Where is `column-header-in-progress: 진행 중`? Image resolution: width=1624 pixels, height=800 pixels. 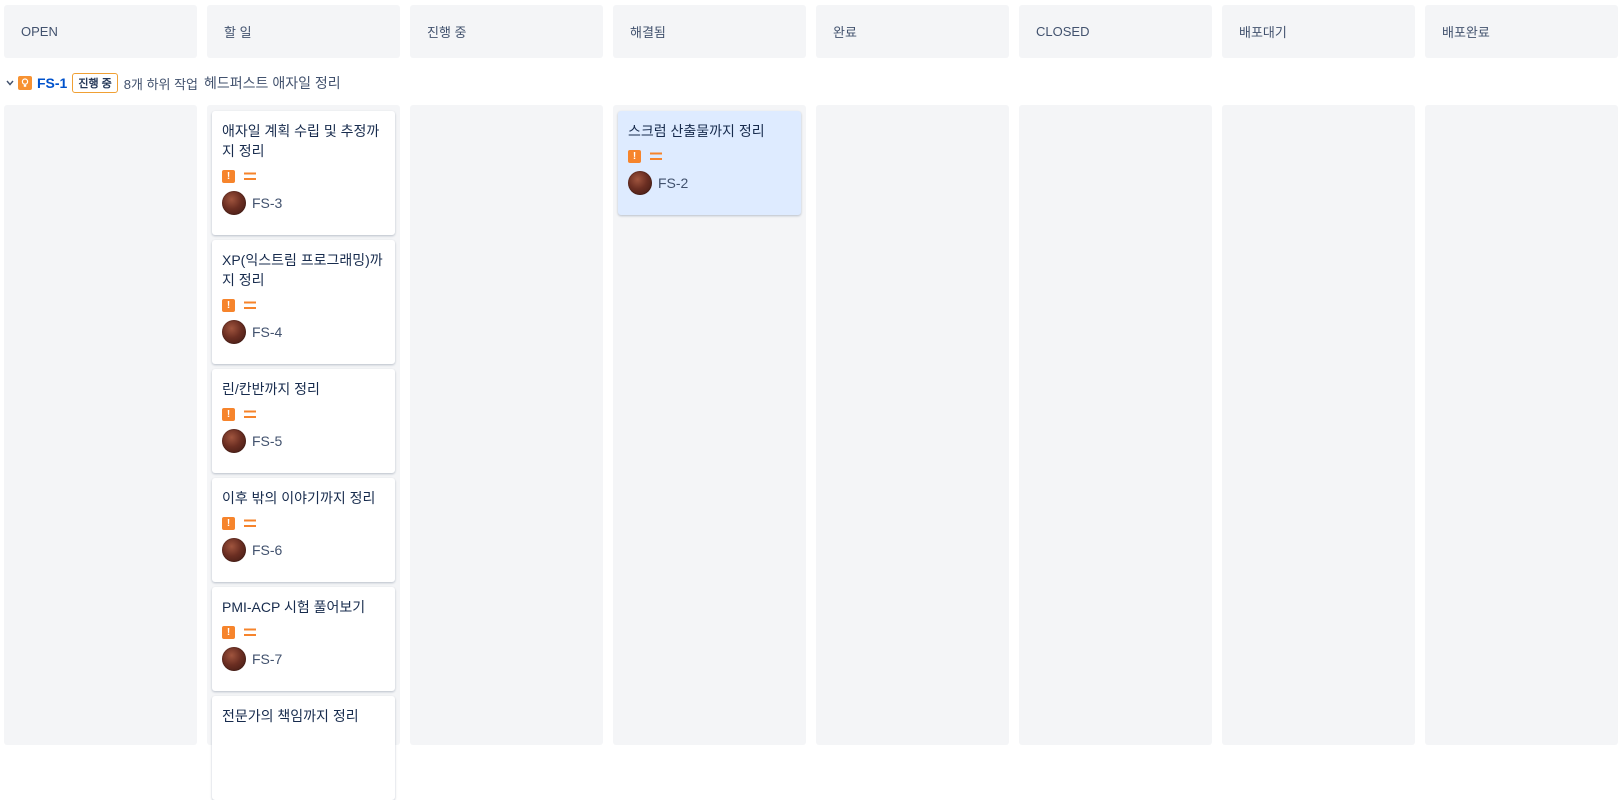
column-header-in-progress: 진행 중 is located at coordinates (506, 31).